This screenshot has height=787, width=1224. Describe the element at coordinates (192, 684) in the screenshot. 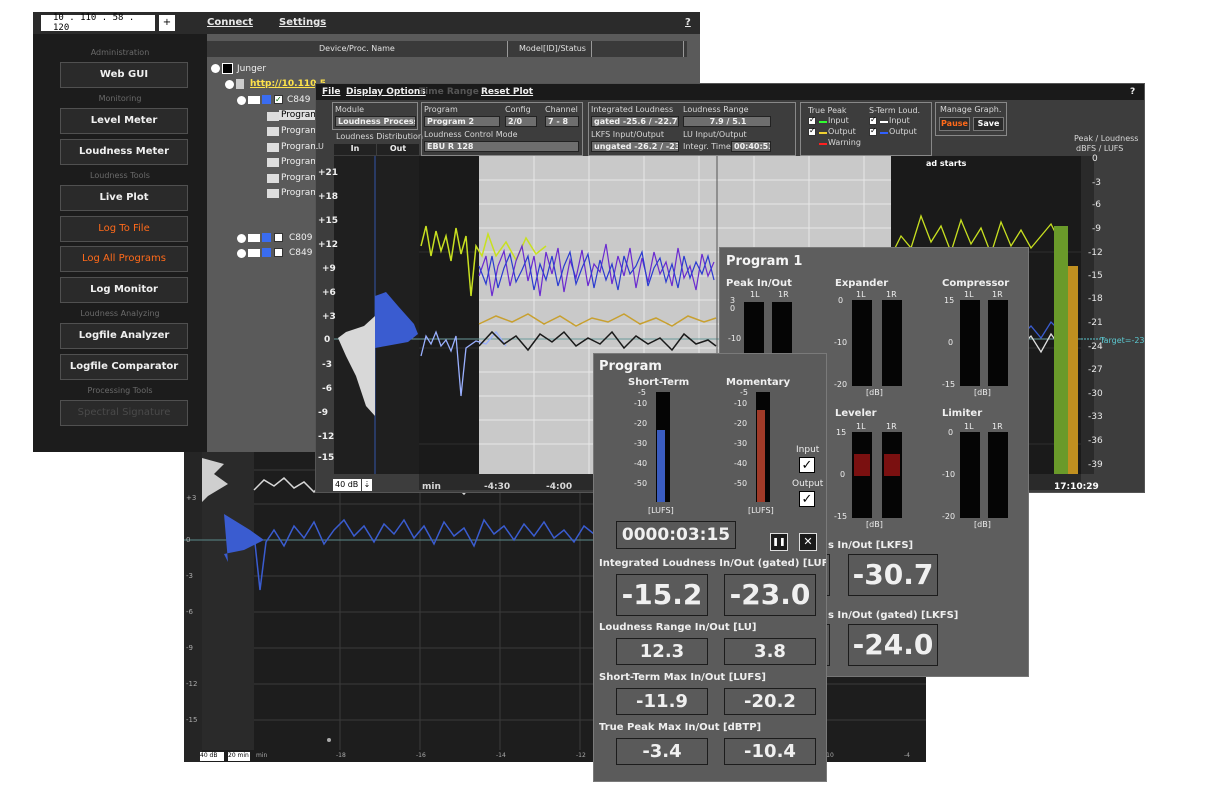

I see `back-tick: -12` at that location.